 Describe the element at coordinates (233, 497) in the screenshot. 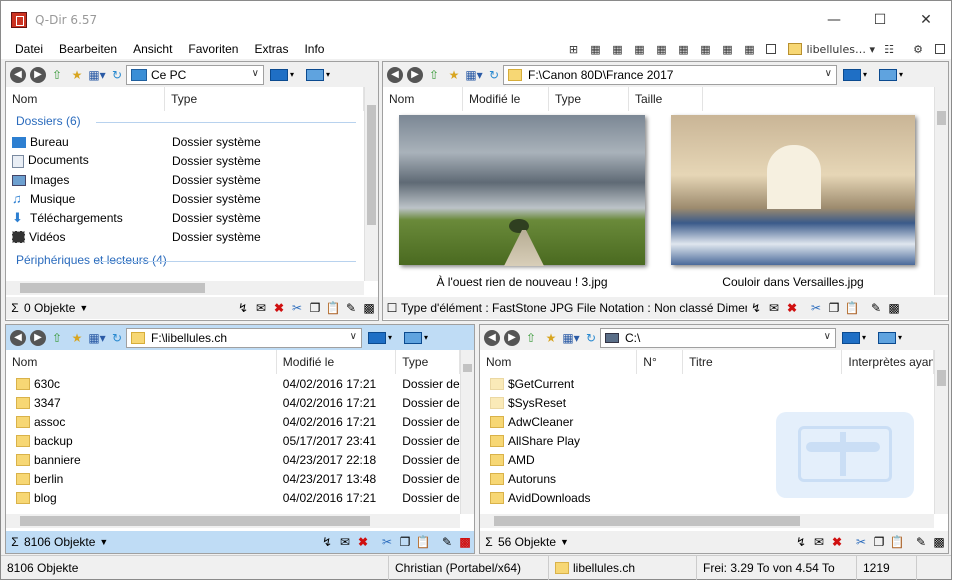

I see `list-item: blog 04/02/2016 17:21 Dossier de` at that location.